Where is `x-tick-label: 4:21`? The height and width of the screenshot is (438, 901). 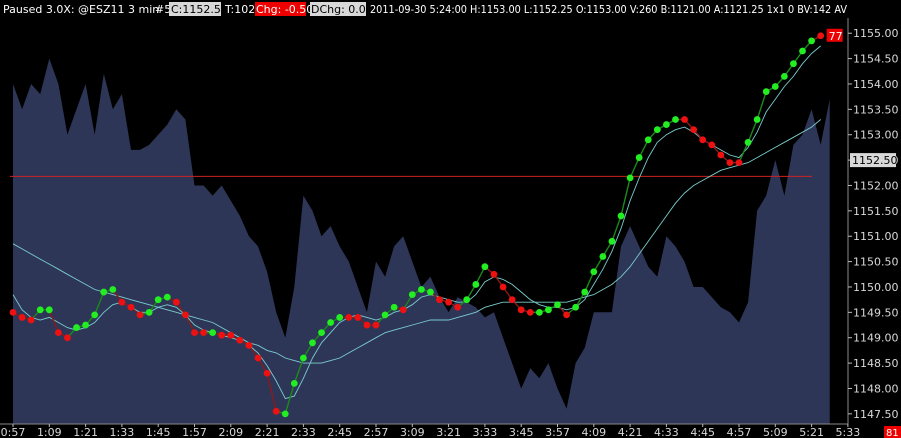
x-tick-label: 4:21 is located at coordinates (630, 432).